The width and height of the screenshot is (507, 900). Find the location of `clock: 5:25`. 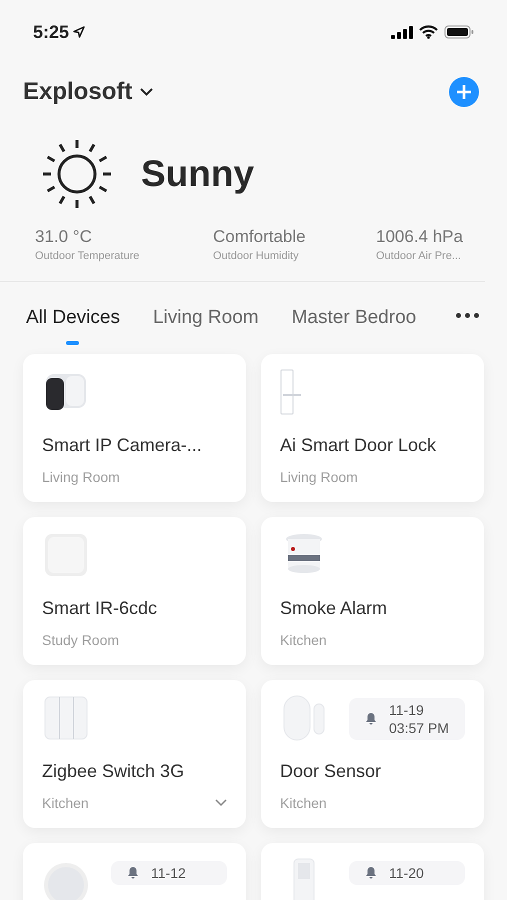

clock: 5:25 is located at coordinates (51, 32).